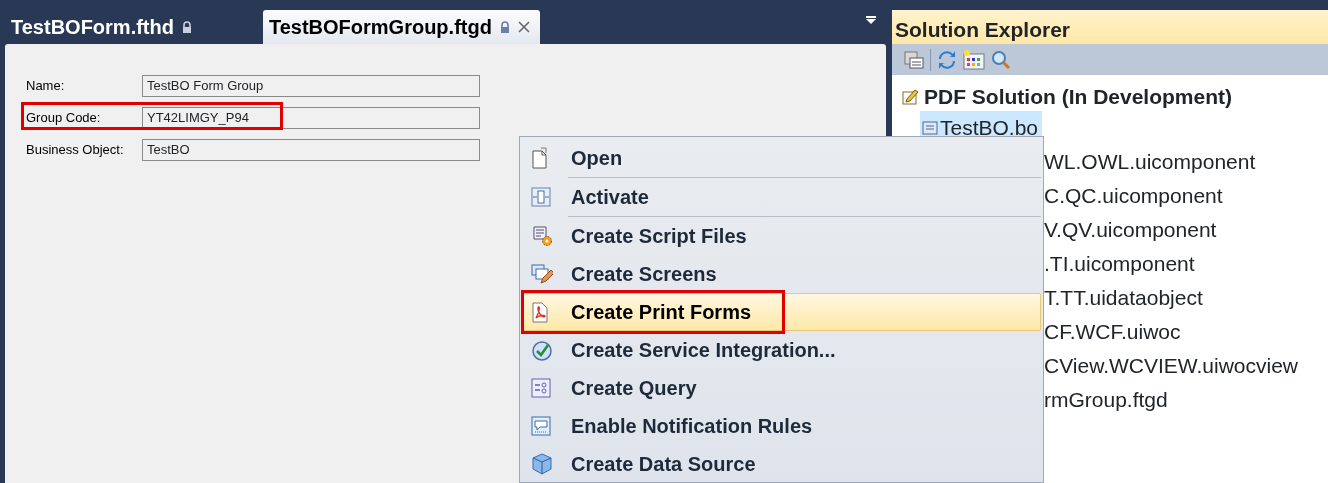  I want to click on checklist-icon, so click(911, 97).